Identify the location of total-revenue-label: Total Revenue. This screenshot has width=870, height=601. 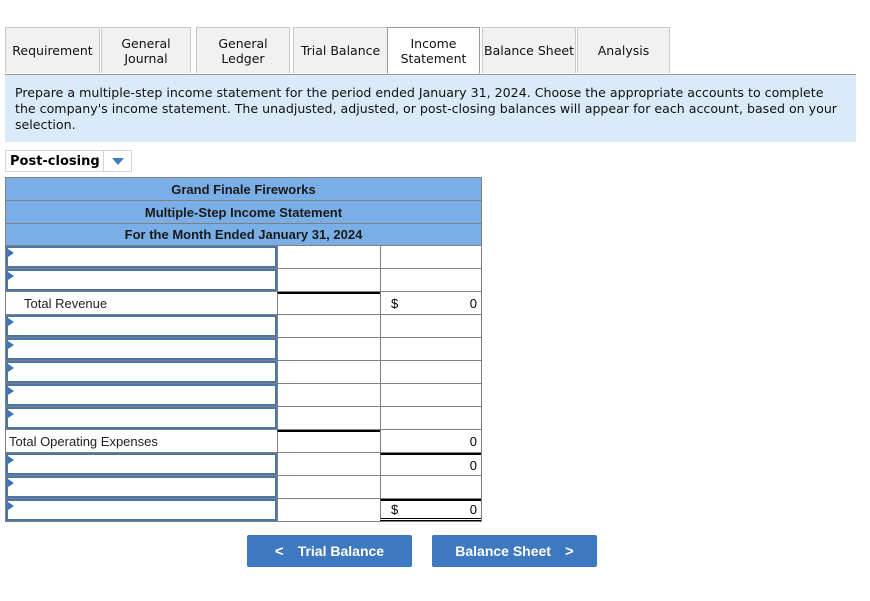
(66, 303).